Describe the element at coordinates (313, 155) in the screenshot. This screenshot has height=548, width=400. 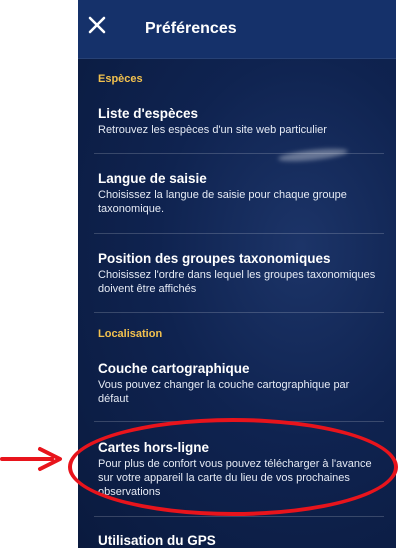
I see `screen-glare` at that location.